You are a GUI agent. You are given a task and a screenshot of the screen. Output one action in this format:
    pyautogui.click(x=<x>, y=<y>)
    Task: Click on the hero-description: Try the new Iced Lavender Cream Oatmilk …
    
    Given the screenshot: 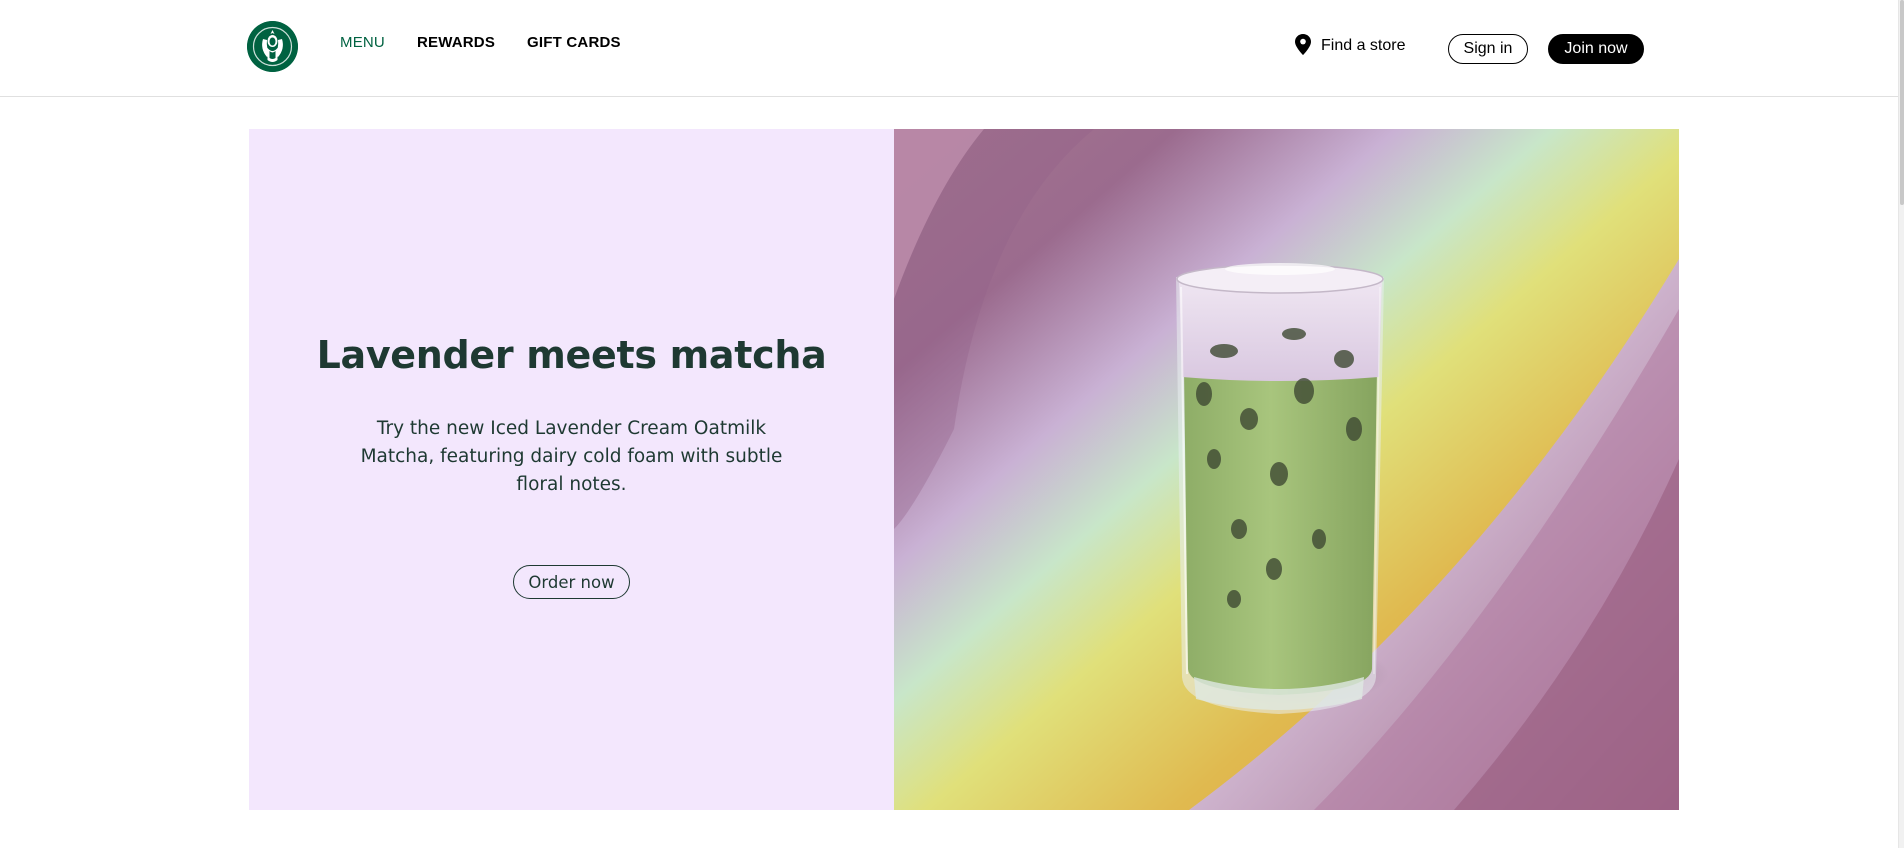 What is the action you would take?
    pyautogui.click(x=571, y=456)
    